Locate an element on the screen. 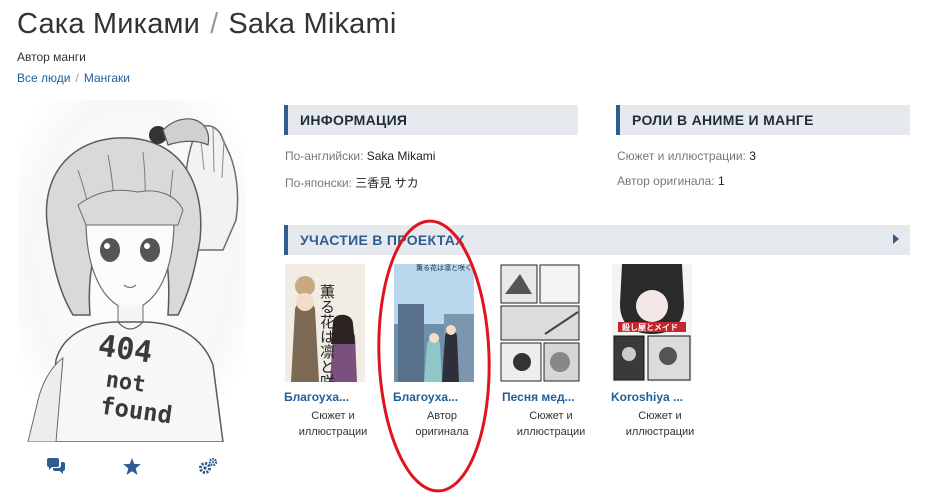  page-title: Сака Миками / Saka Mikami is located at coordinates (207, 24).